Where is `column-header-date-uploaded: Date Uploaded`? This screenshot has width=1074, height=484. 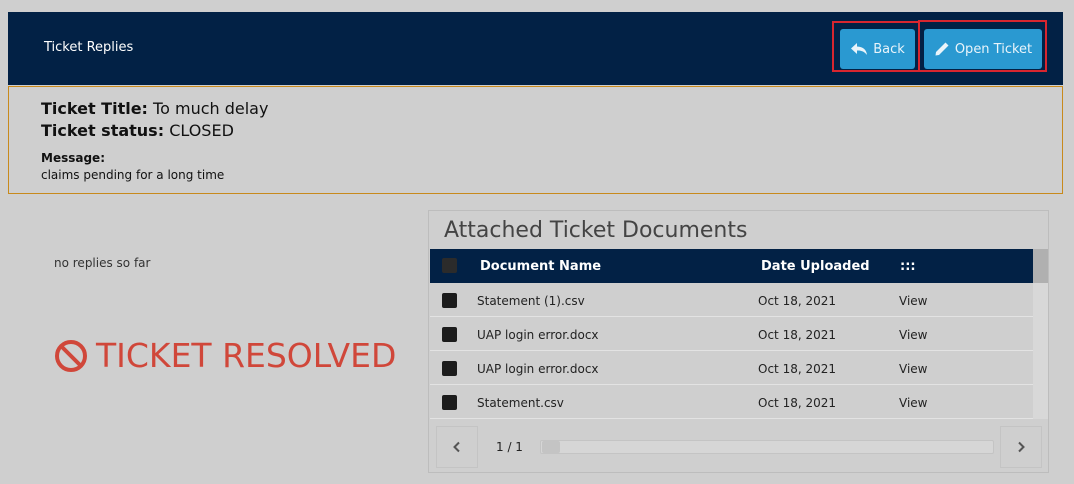
column-header-date-uploaded: Date Uploaded is located at coordinates (815, 266).